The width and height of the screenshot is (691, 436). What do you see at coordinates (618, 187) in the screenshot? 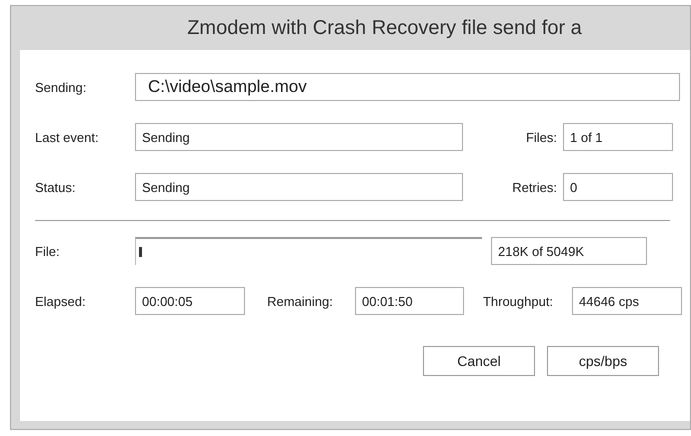
I see `retries-field: 0` at bounding box center [618, 187].